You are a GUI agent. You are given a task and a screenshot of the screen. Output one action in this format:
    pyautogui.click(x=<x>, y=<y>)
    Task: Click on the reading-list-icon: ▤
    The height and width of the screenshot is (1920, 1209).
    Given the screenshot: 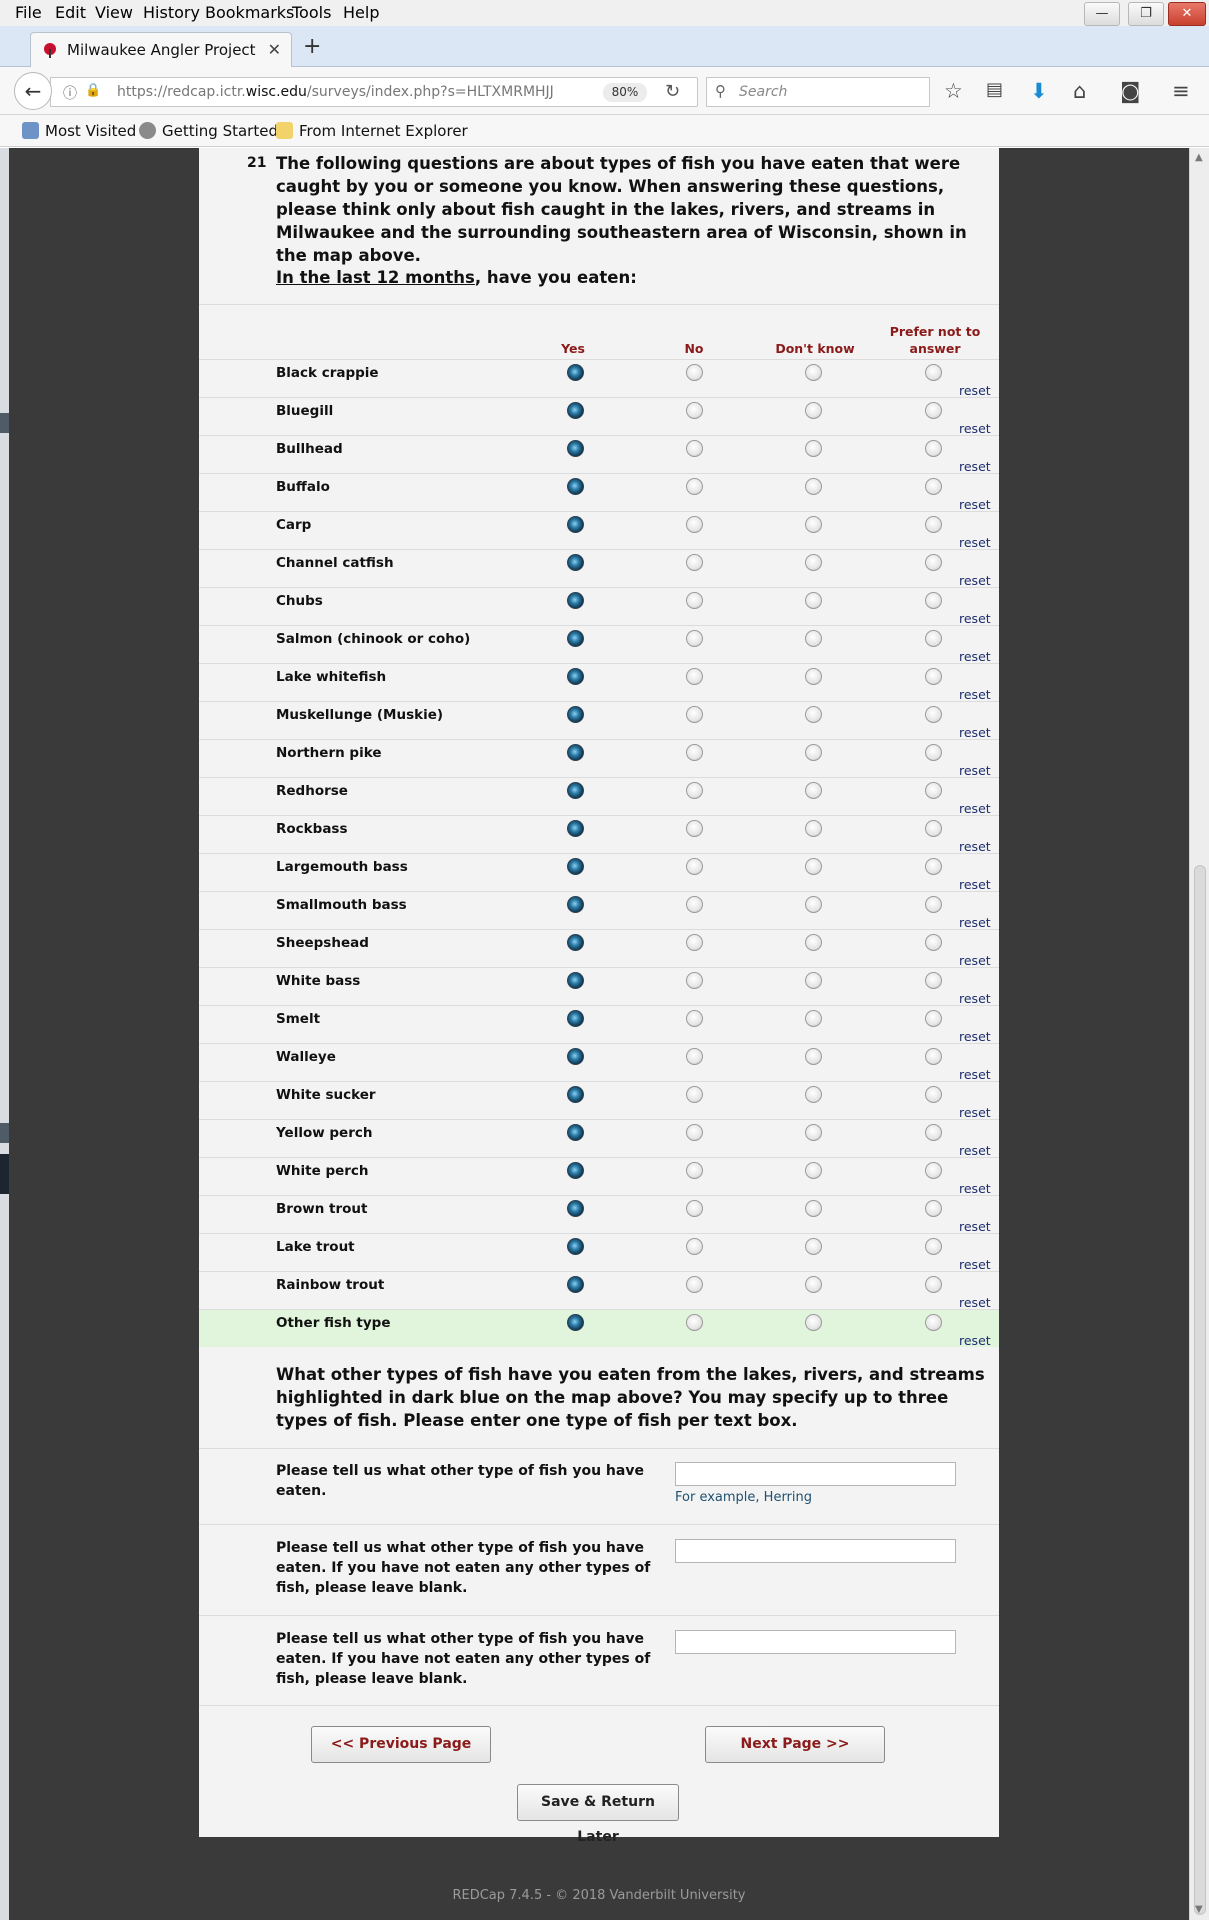 What is the action you would take?
    pyautogui.click(x=994, y=89)
    